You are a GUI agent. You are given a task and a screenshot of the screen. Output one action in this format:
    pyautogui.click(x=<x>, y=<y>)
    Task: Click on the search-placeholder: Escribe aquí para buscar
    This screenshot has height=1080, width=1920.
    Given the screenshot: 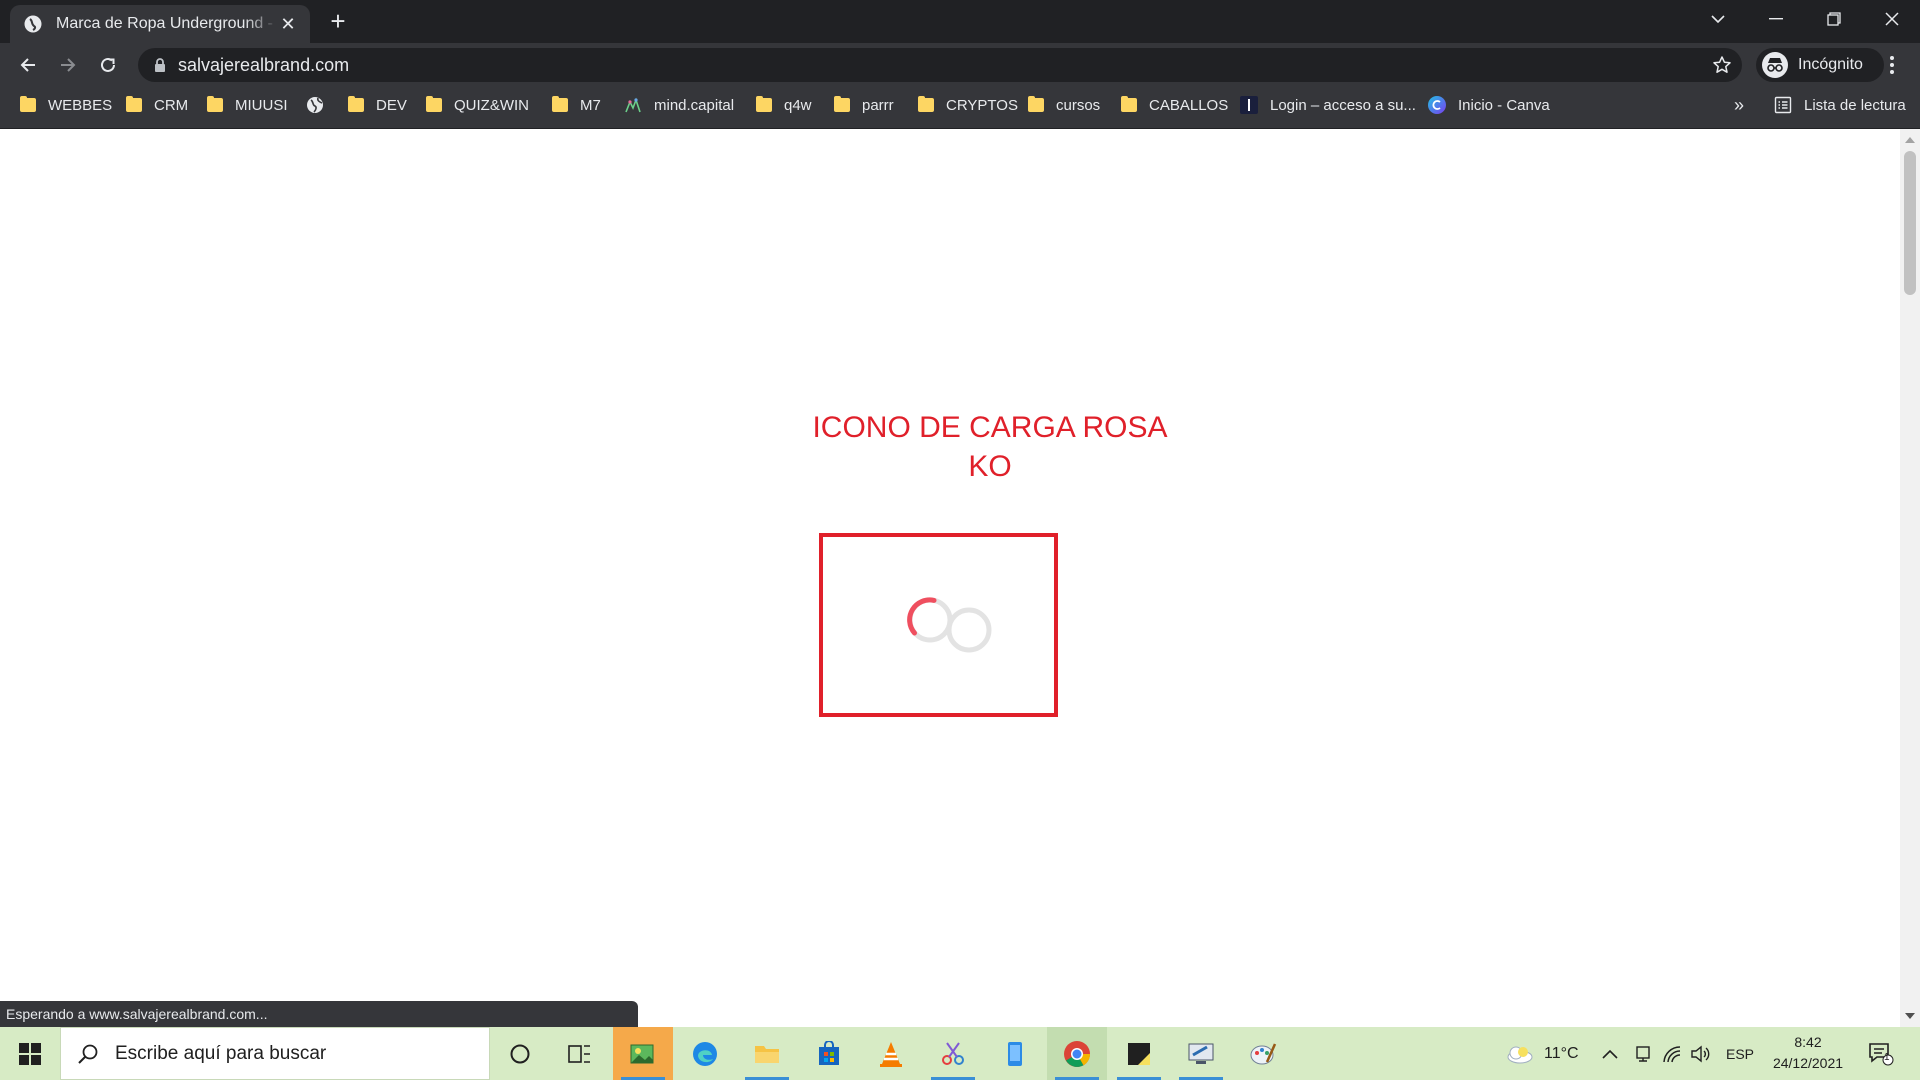 What is the action you would take?
    pyautogui.click(x=221, y=1053)
    